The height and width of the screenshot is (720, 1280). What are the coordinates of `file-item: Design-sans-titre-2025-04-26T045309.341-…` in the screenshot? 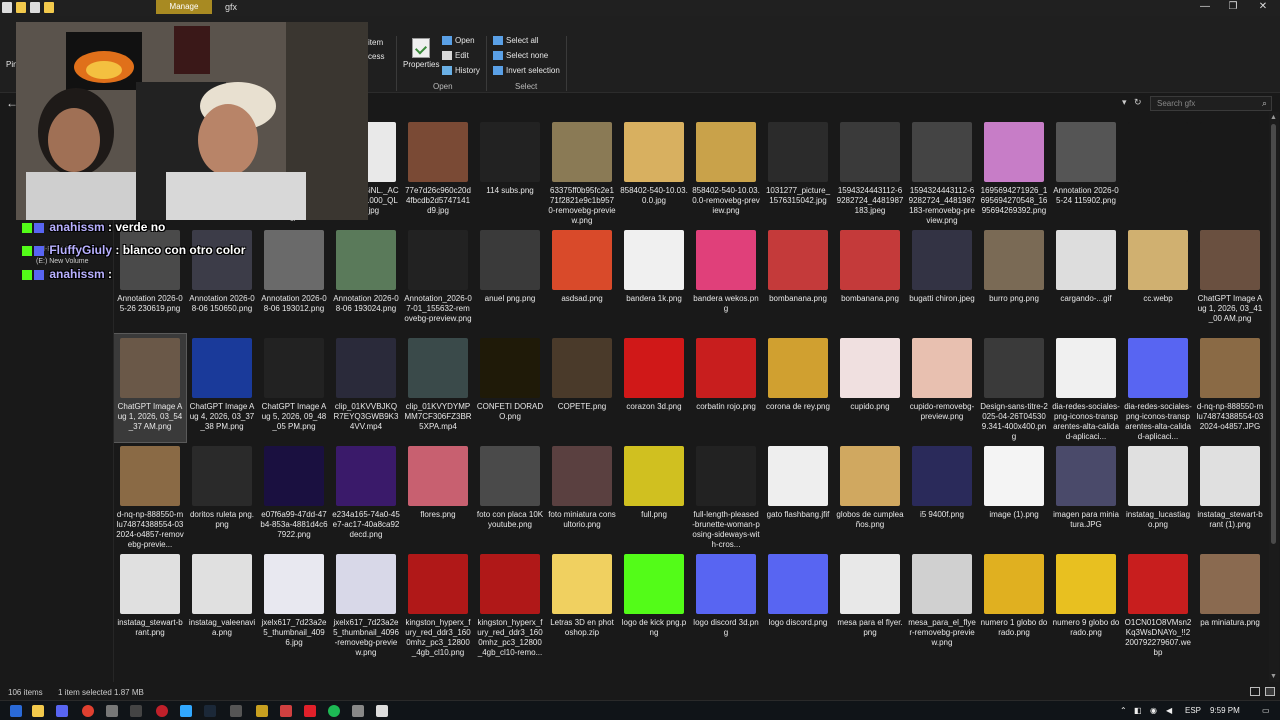 It's located at (1014, 388).